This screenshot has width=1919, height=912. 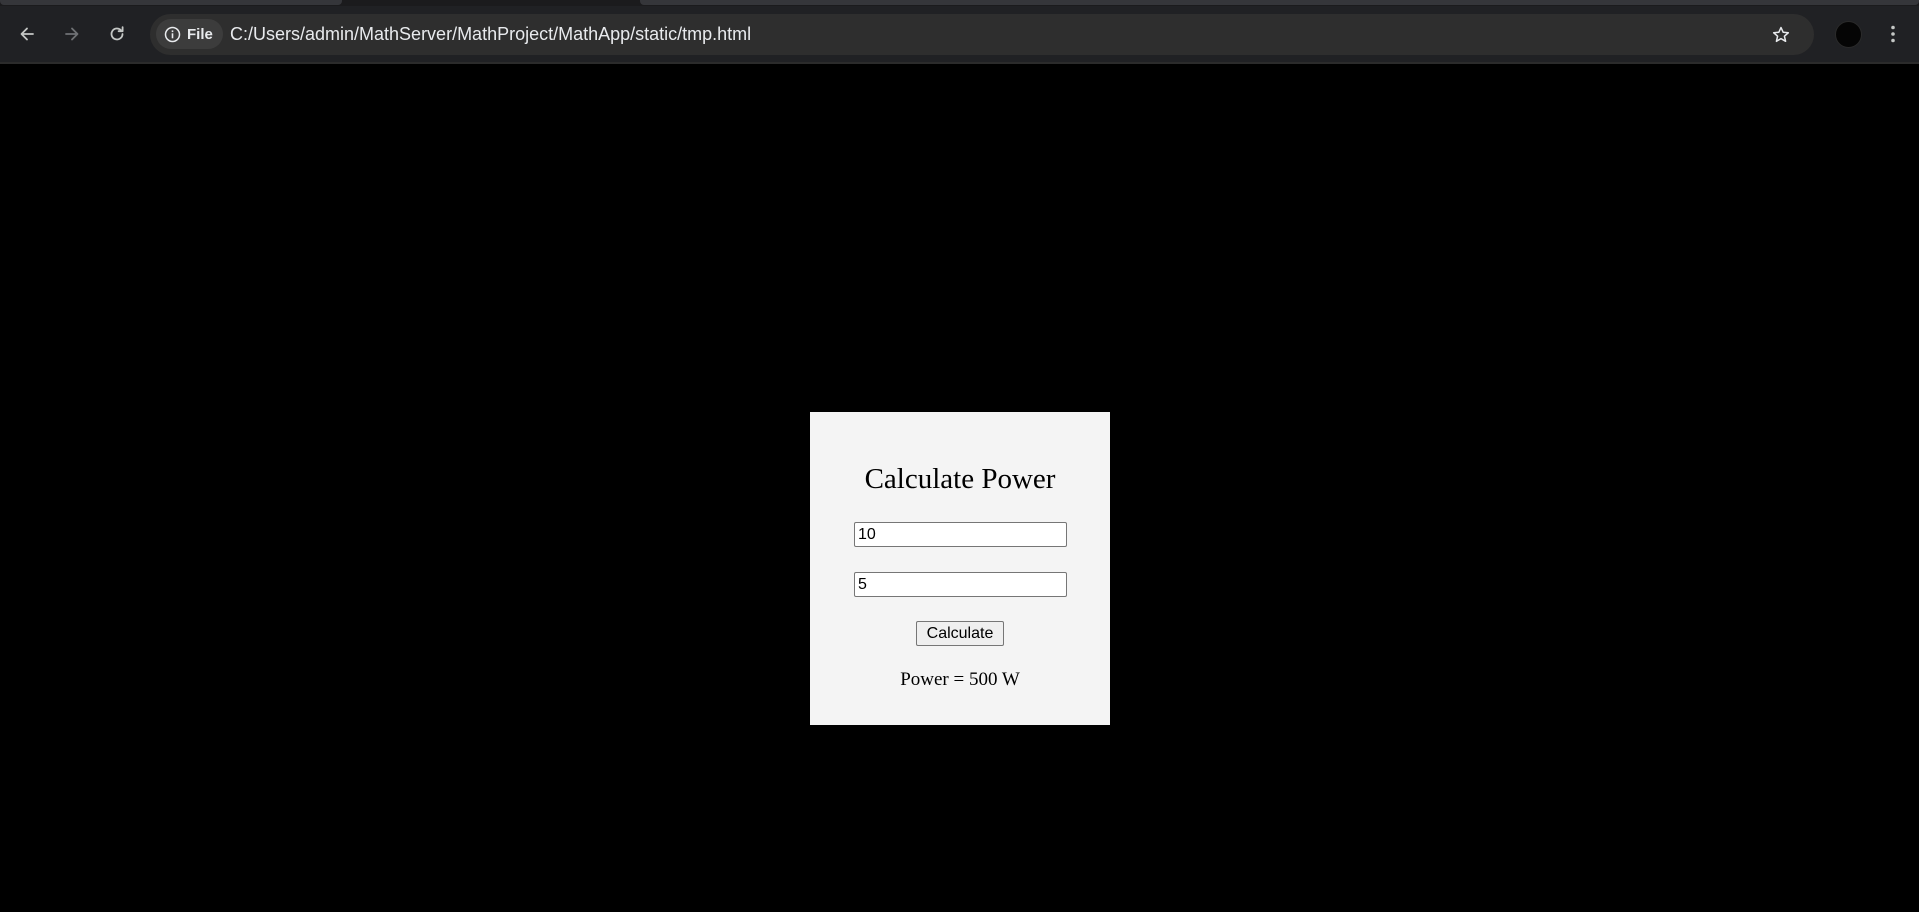 I want to click on arrow-right-icon, so click(x=72, y=34).